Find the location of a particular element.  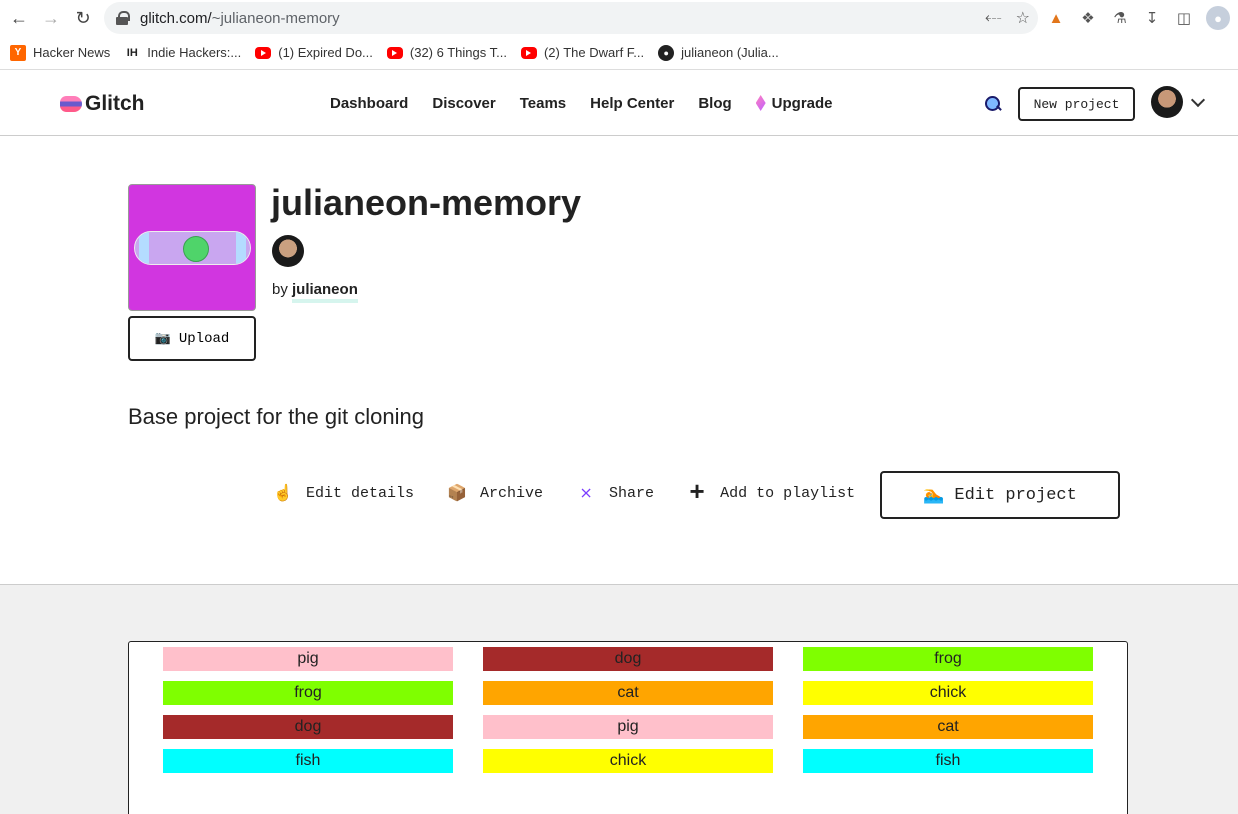

share-button: ⨯ Share is located at coordinates (615, 493).